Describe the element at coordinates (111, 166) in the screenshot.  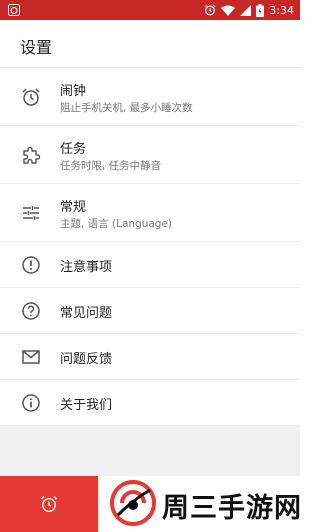
I see `menu-item-subtitle: 任务时限, 任务中静音` at that location.